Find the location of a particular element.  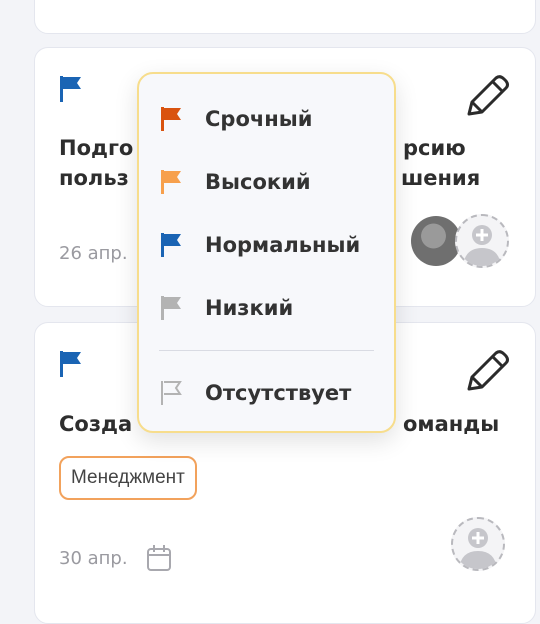

priority-option-normal: Нормальный is located at coordinates (259, 245).